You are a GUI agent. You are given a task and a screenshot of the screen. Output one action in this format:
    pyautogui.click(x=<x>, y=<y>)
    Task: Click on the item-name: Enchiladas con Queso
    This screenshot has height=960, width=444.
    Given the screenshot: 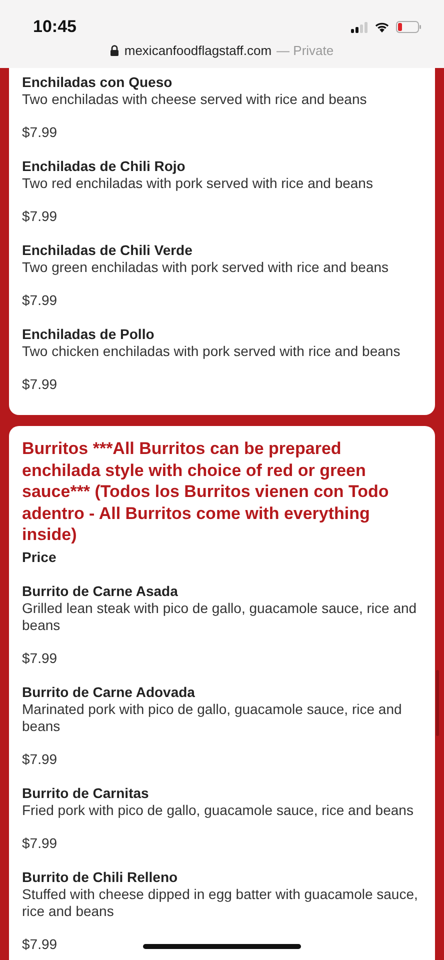 What is the action you would take?
    pyautogui.click(x=97, y=82)
    